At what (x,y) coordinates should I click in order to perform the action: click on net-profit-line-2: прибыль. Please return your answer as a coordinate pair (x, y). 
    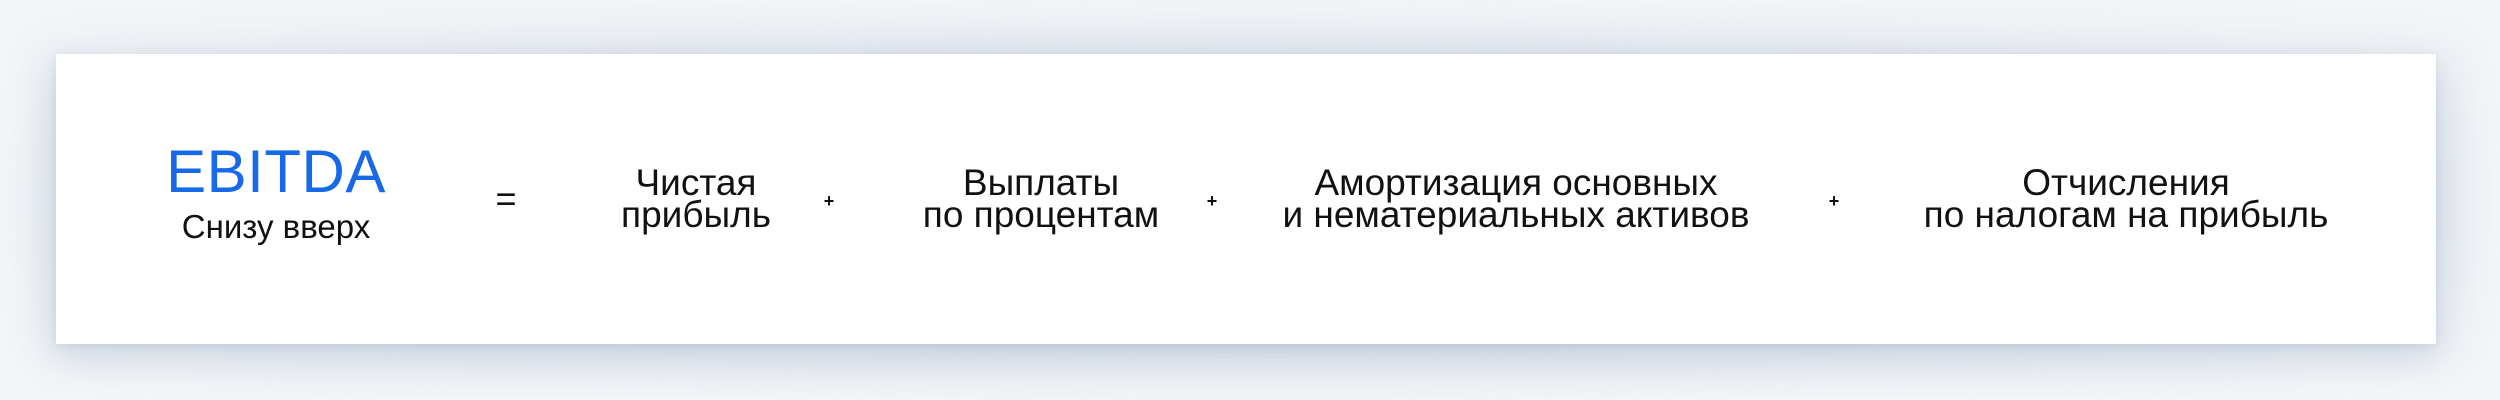
    Looking at the image, I should click on (696, 214).